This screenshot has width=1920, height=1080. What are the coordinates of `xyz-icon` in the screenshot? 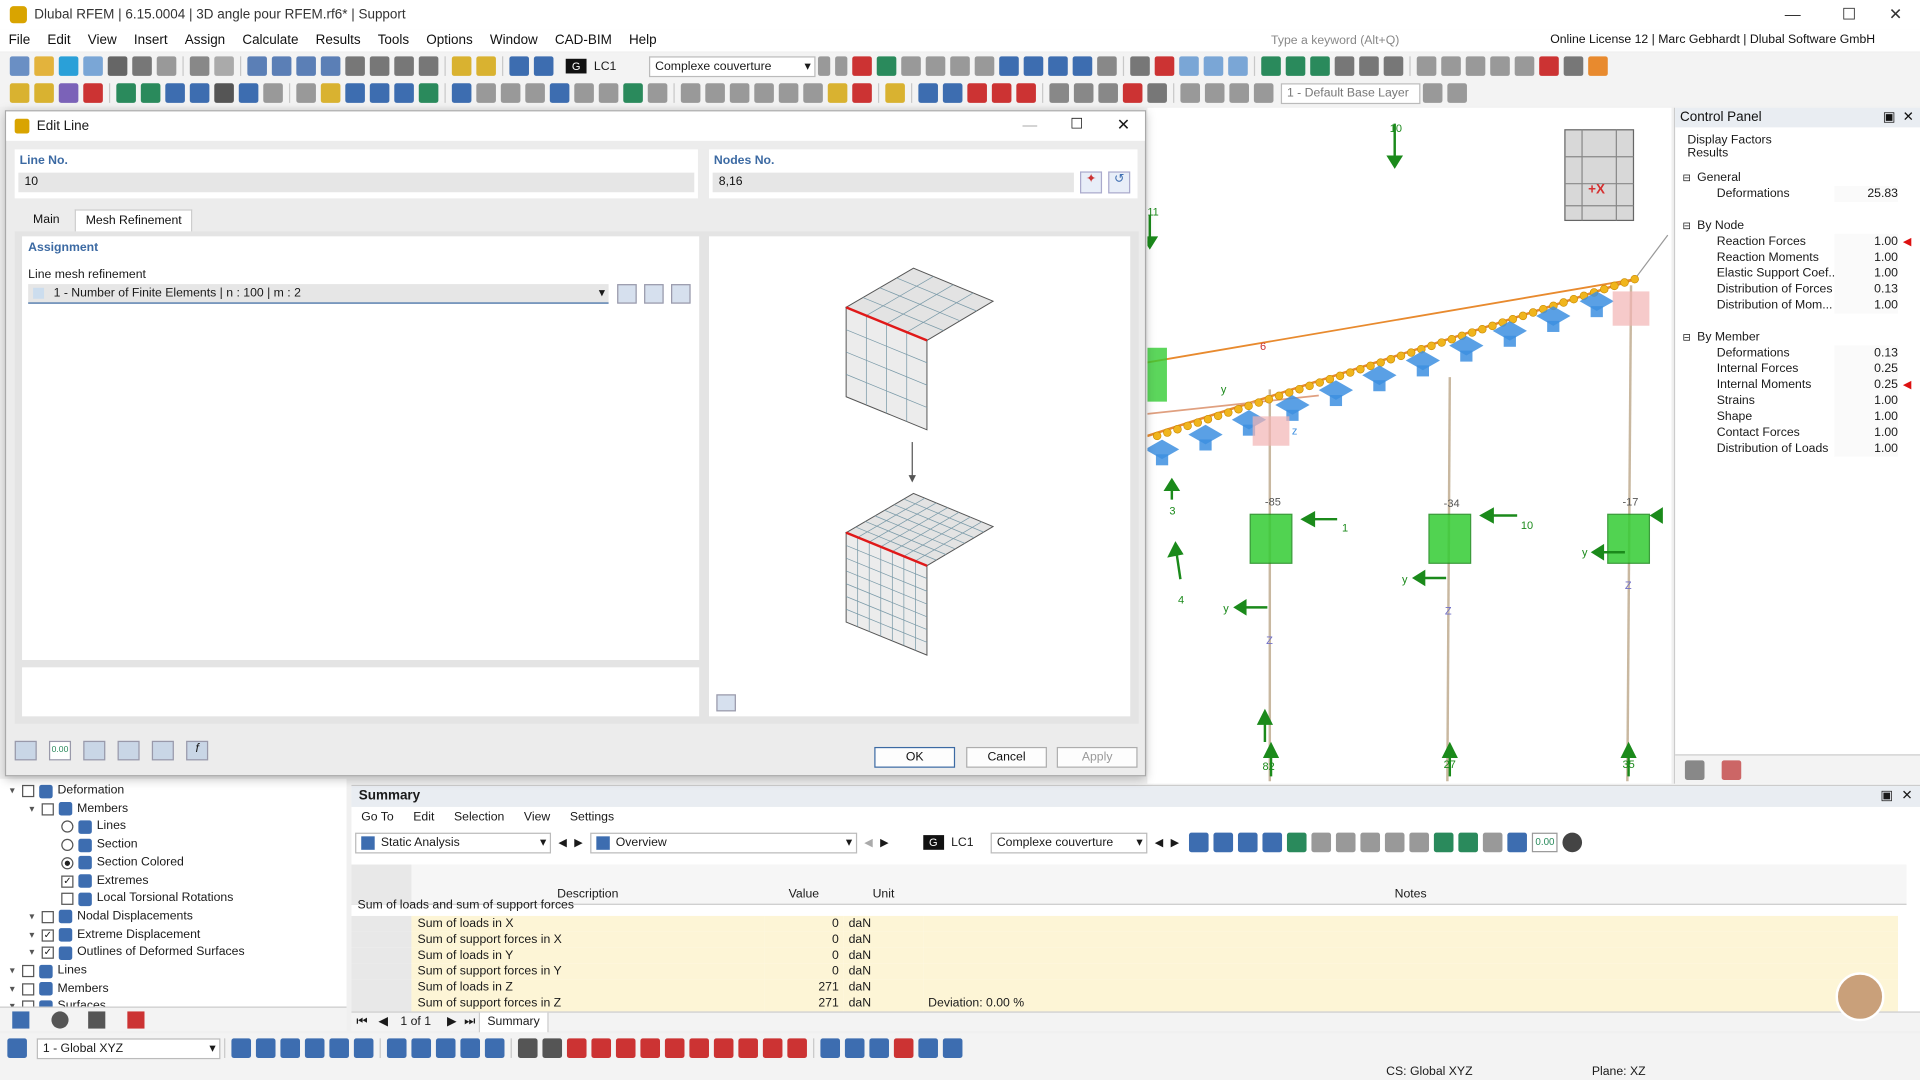 It's located at (1058, 66).